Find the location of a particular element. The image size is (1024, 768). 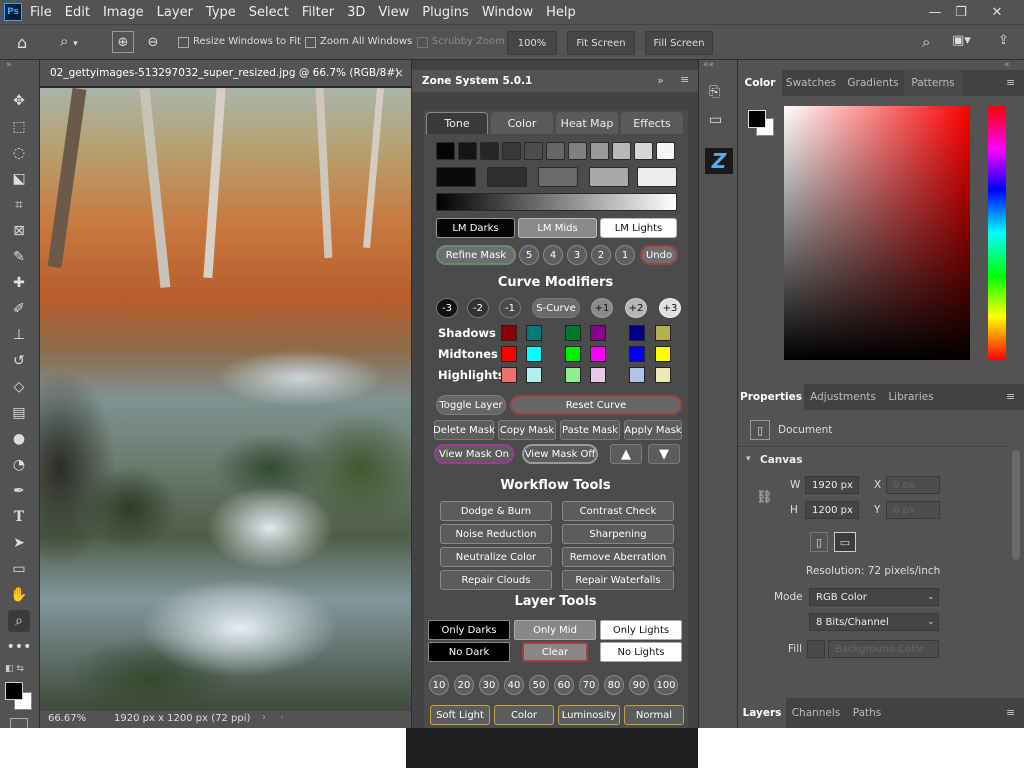

panel-expand-icon: » is located at coordinates (660, 80).